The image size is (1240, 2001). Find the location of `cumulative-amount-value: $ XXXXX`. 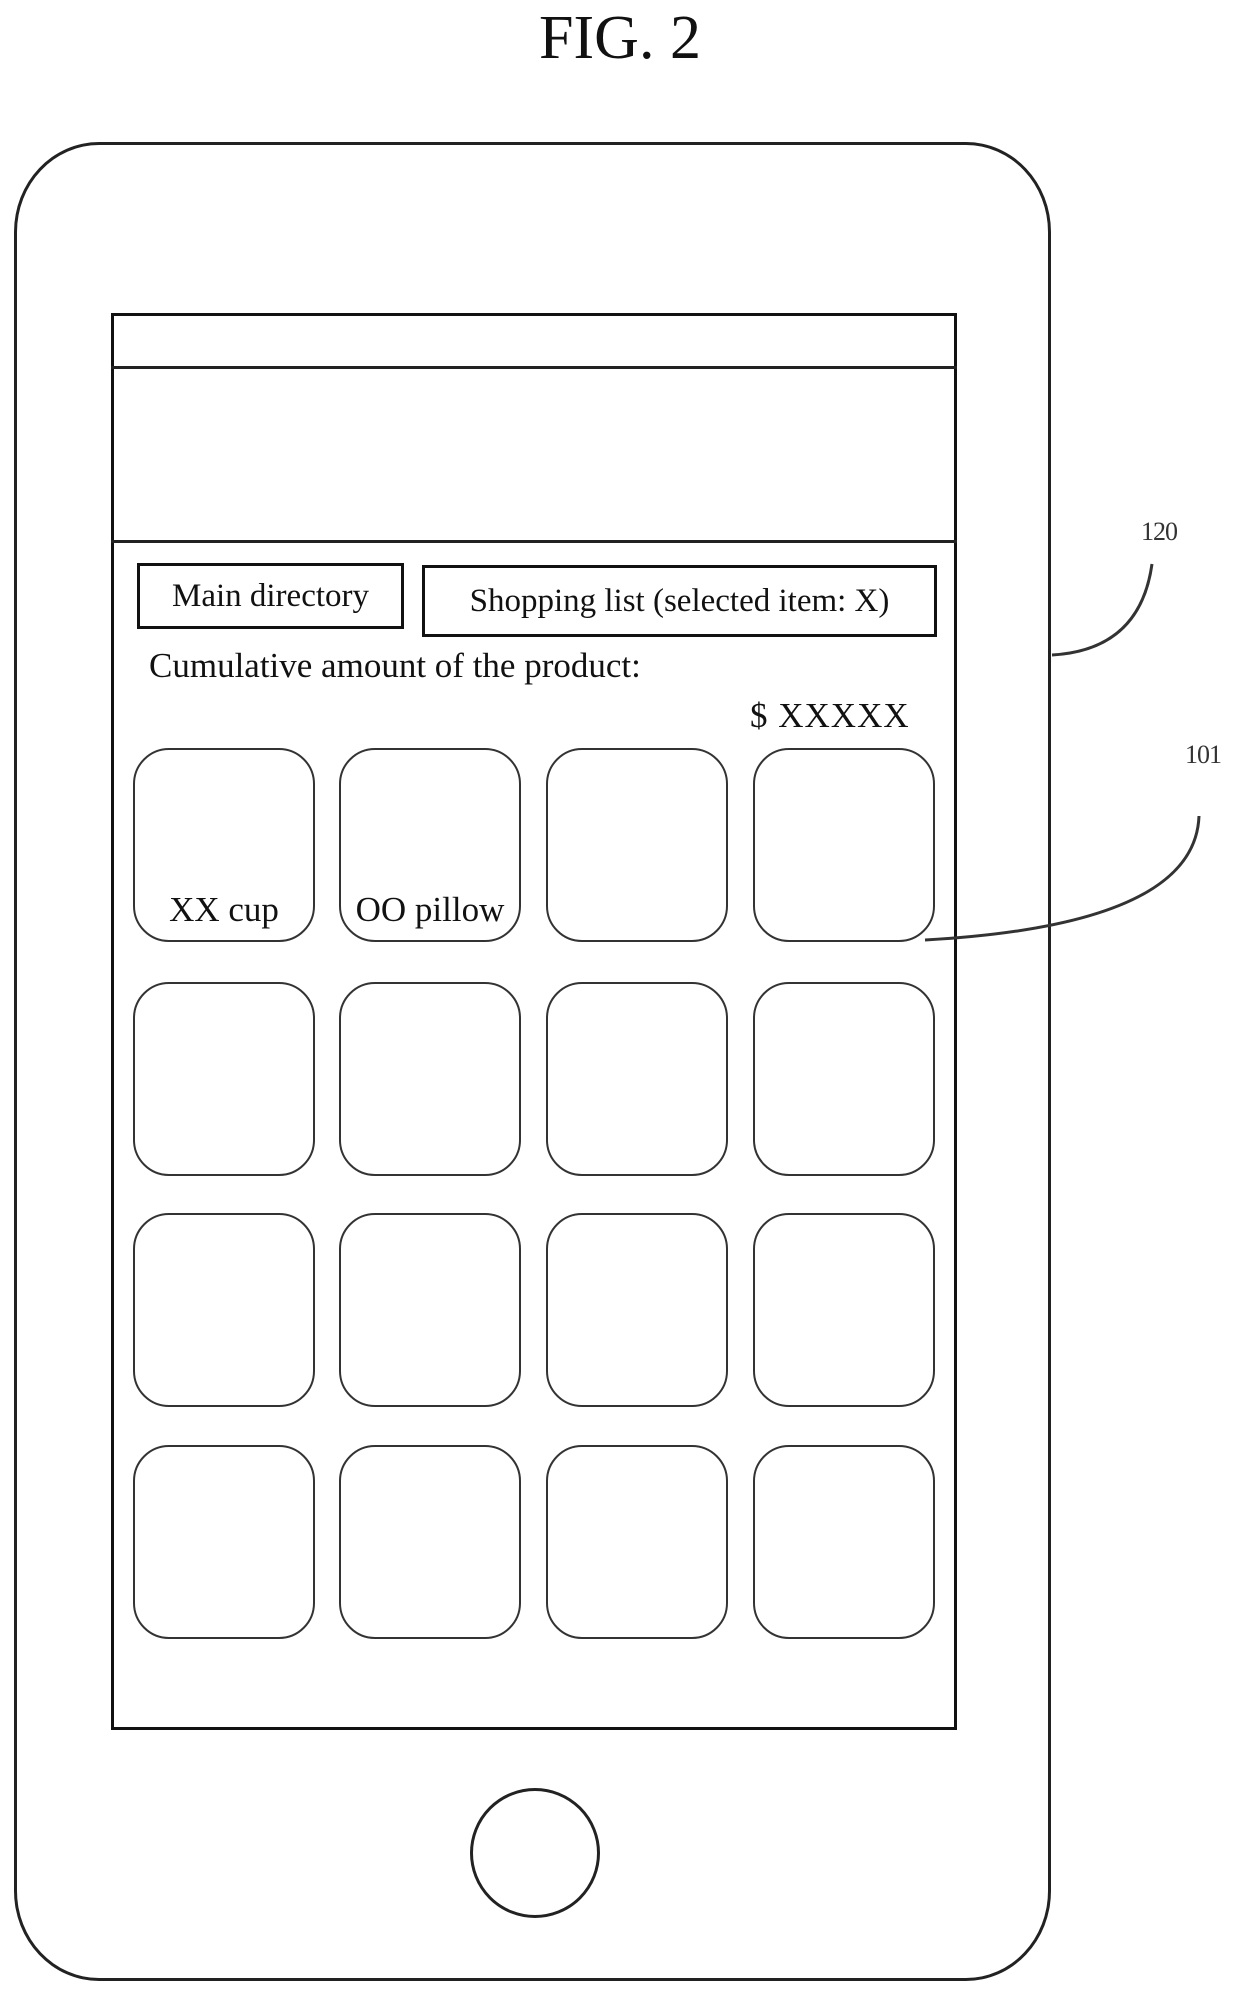

cumulative-amount-value: $ XXXXX is located at coordinates (830, 715).